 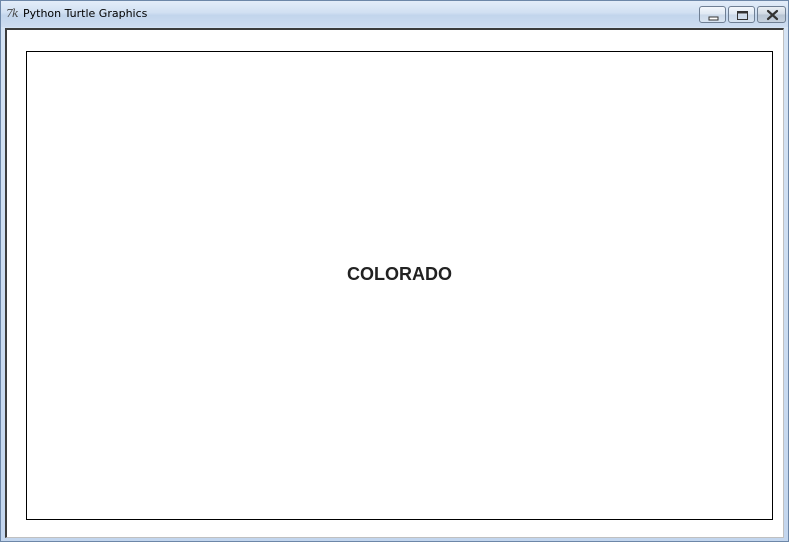 I want to click on window-title: Python Turtle Graphics, so click(x=85, y=13).